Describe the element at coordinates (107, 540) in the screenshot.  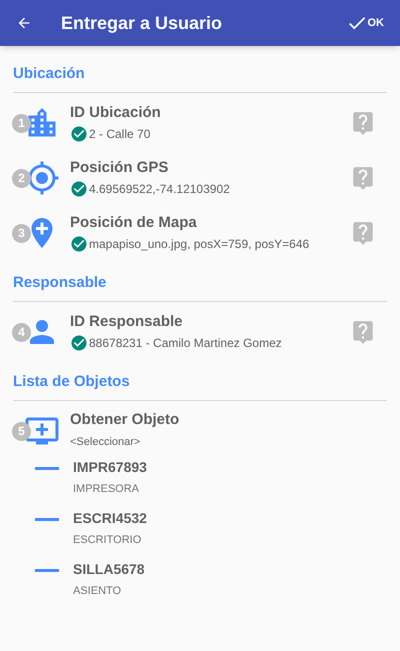
I see `object-type: ESCRITORIO` at that location.